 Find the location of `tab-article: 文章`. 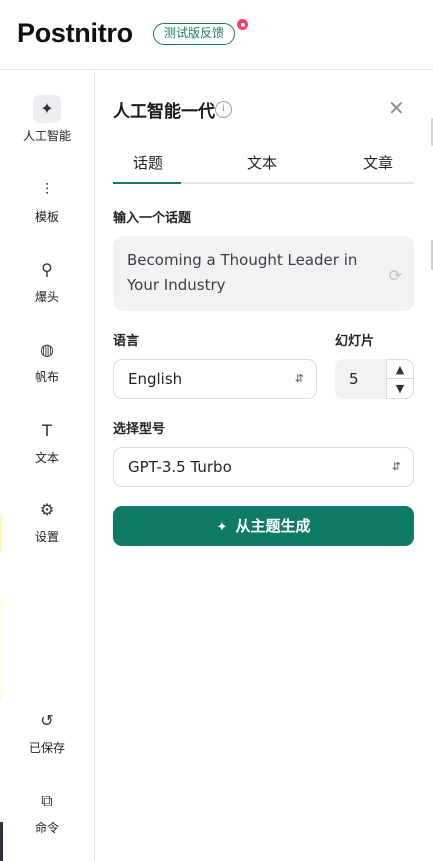

tab-article: 文章 is located at coordinates (378, 162).